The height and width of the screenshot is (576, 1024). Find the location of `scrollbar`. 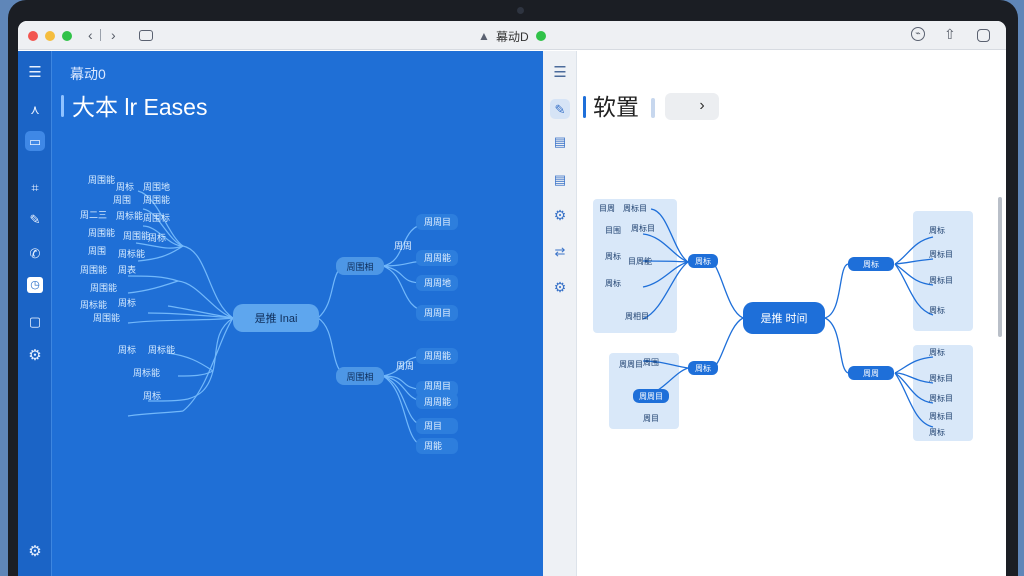

scrollbar is located at coordinates (1000, 267).